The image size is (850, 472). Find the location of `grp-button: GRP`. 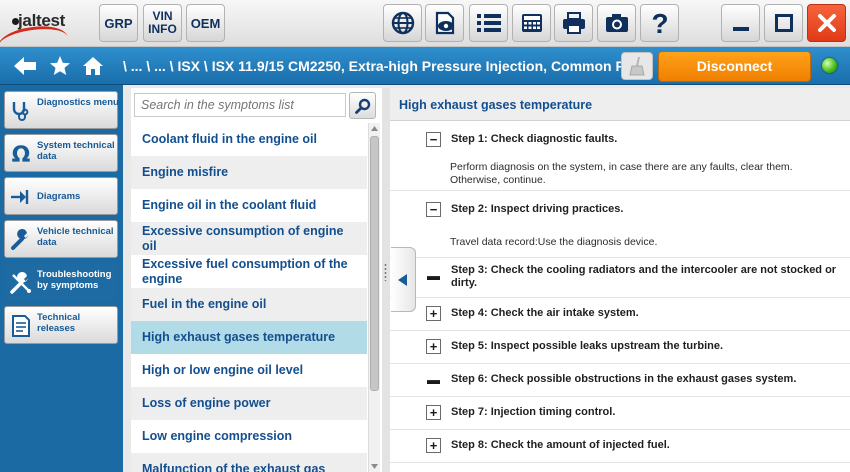

grp-button: GRP is located at coordinates (118, 23).